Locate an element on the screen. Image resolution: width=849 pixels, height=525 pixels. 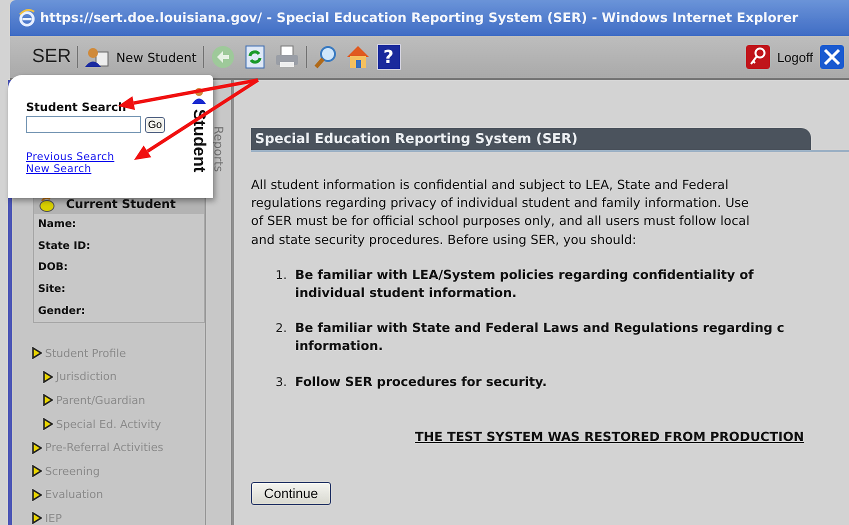
current-student-title: Current Student is located at coordinates (121, 203).